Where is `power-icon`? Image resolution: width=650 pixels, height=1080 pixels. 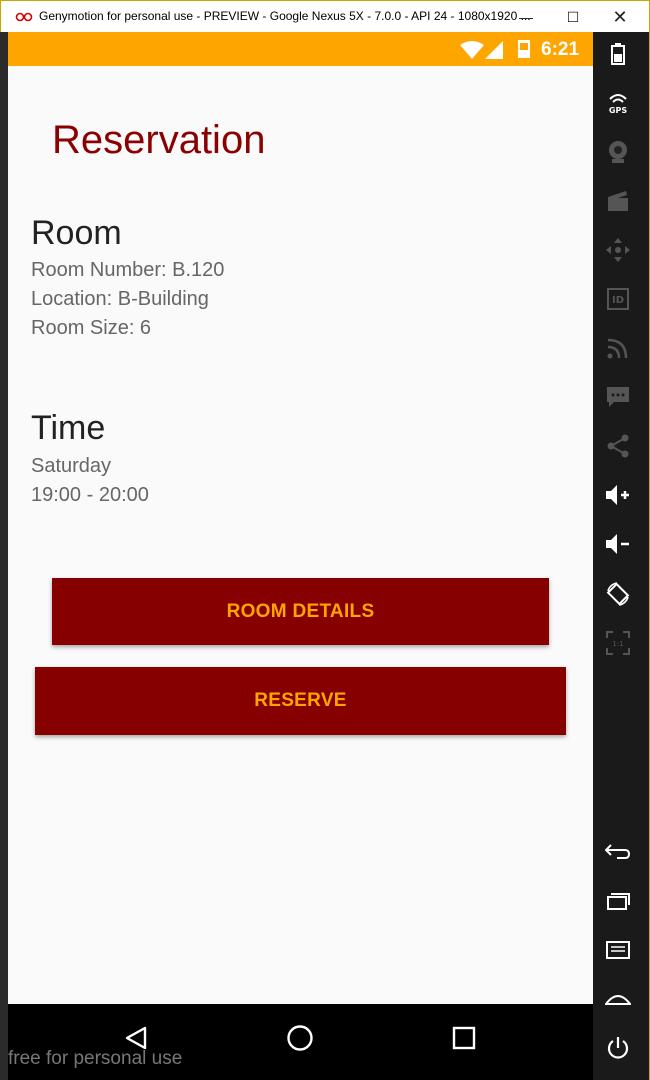 power-icon is located at coordinates (618, 1048).